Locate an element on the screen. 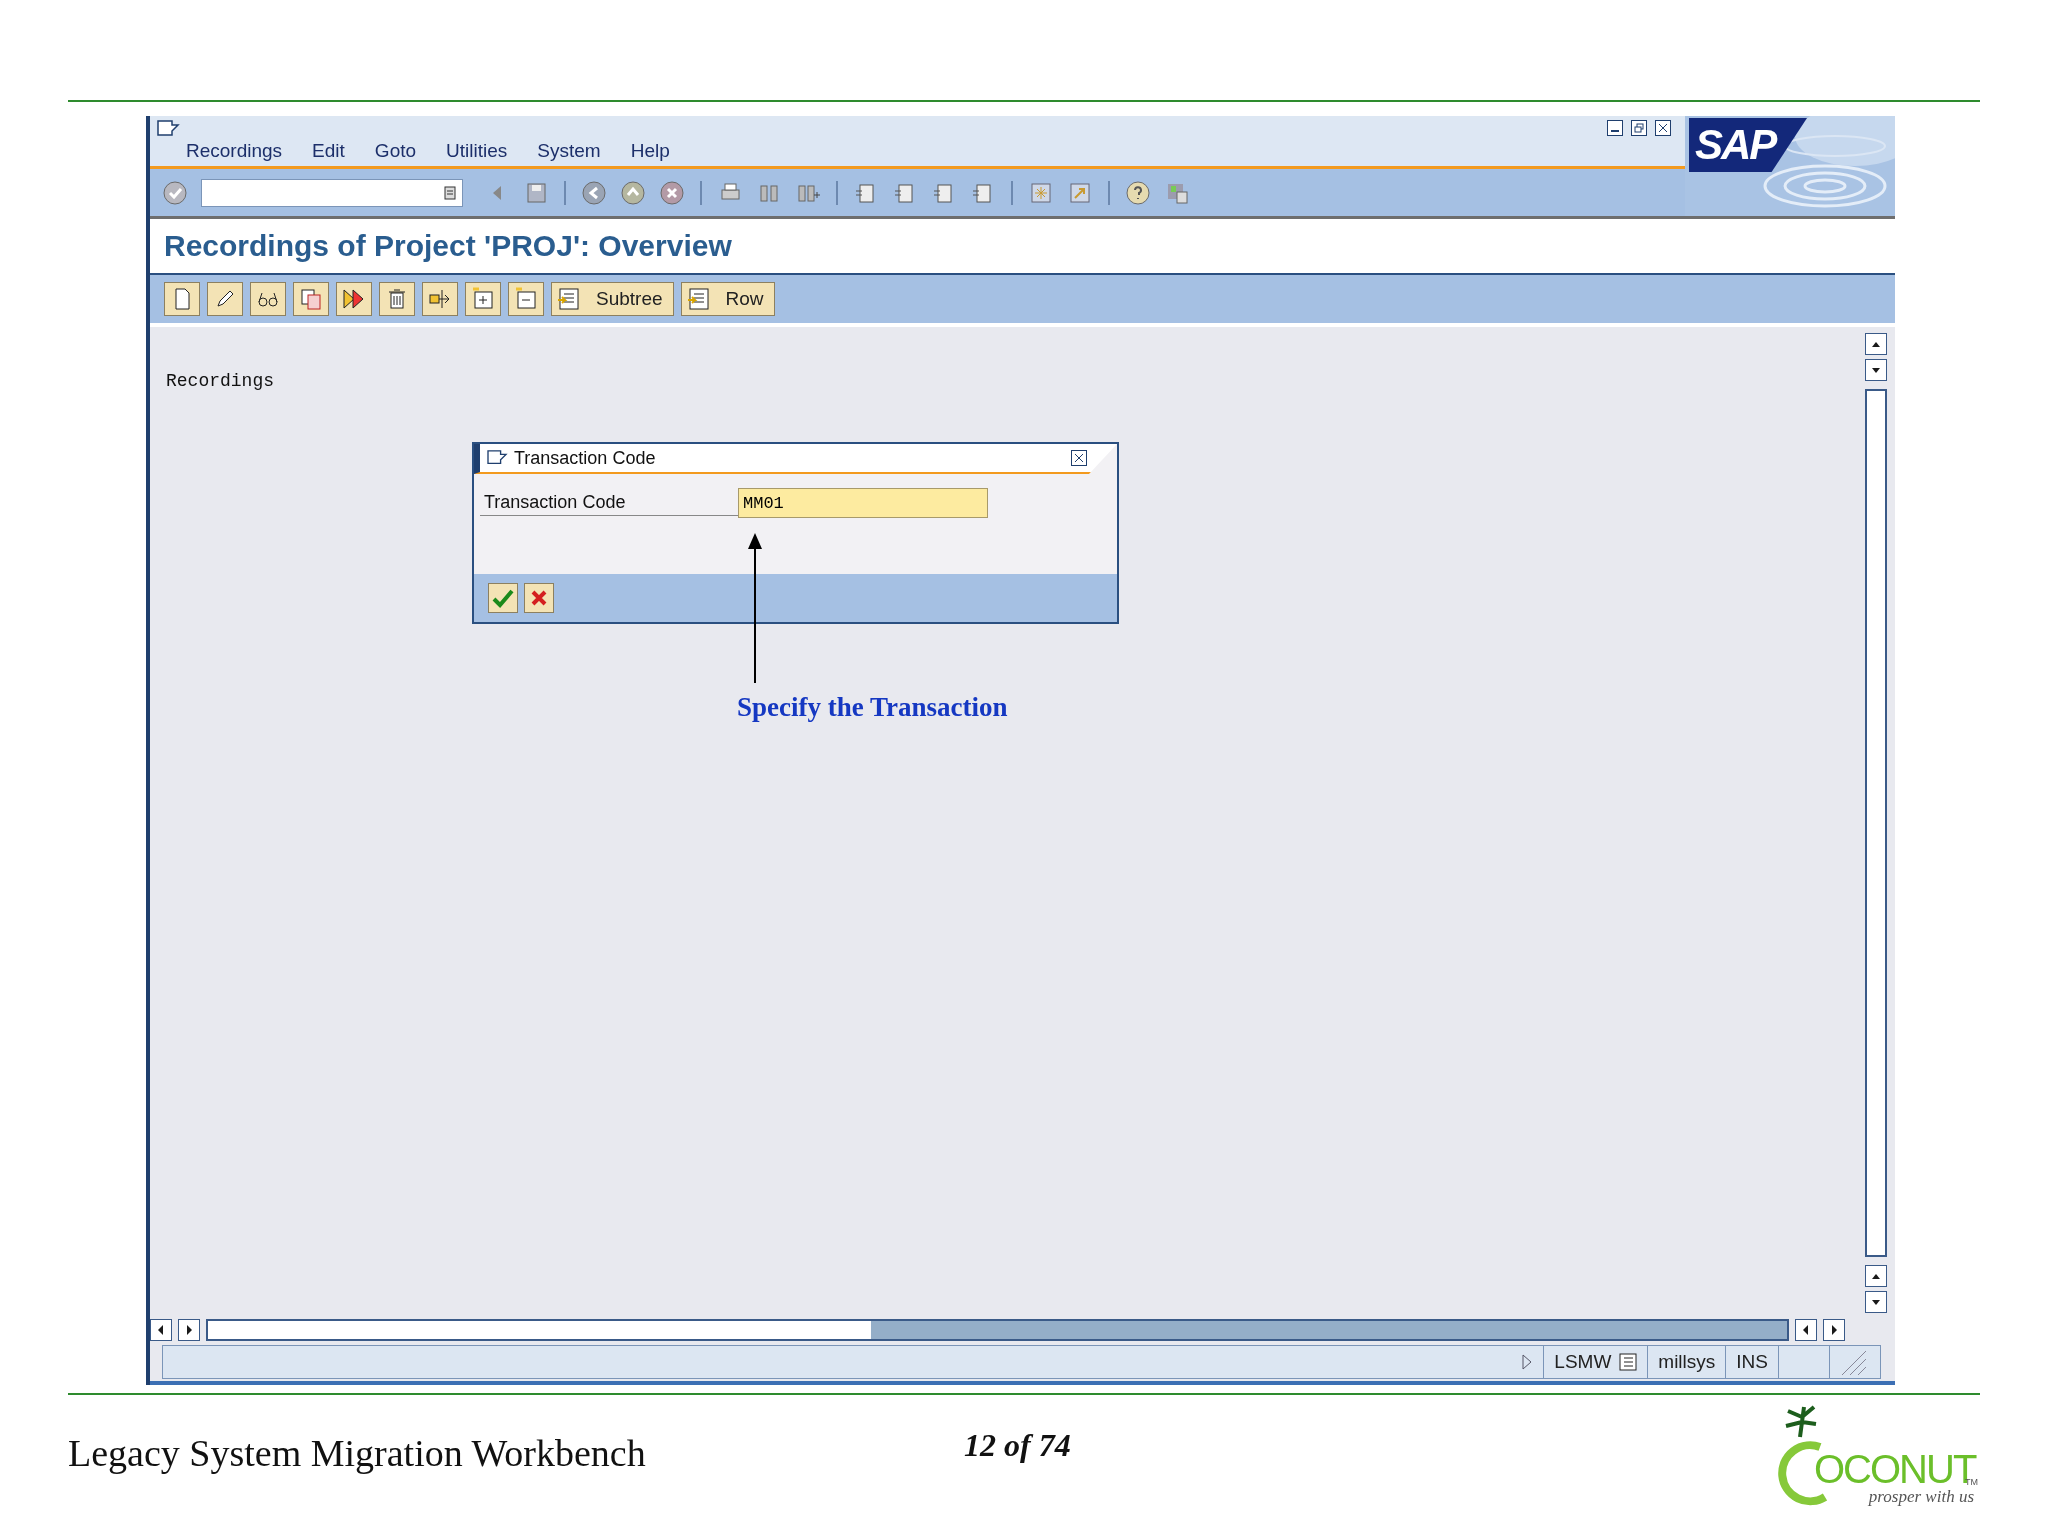 The width and height of the screenshot is (2048, 1536). sap-logo: SAP is located at coordinates (1790, 166).